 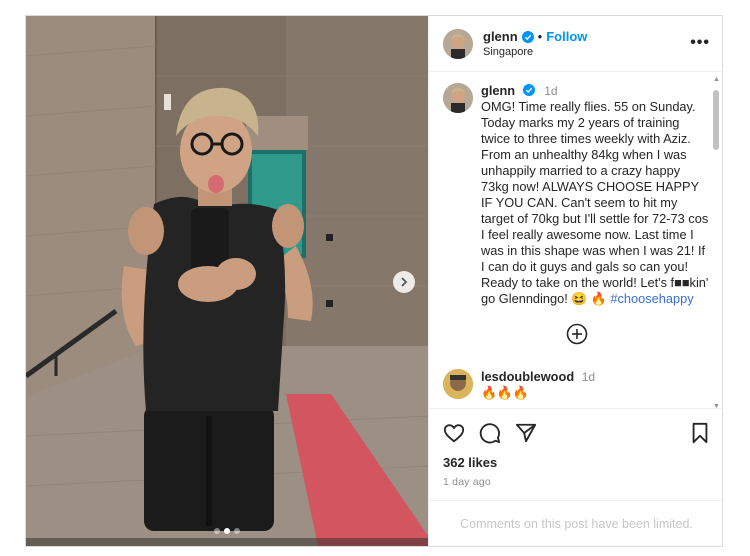 What do you see at coordinates (550, 91) in the screenshot?
I see `caption-time: 1d` at bounding box center [550, 91].